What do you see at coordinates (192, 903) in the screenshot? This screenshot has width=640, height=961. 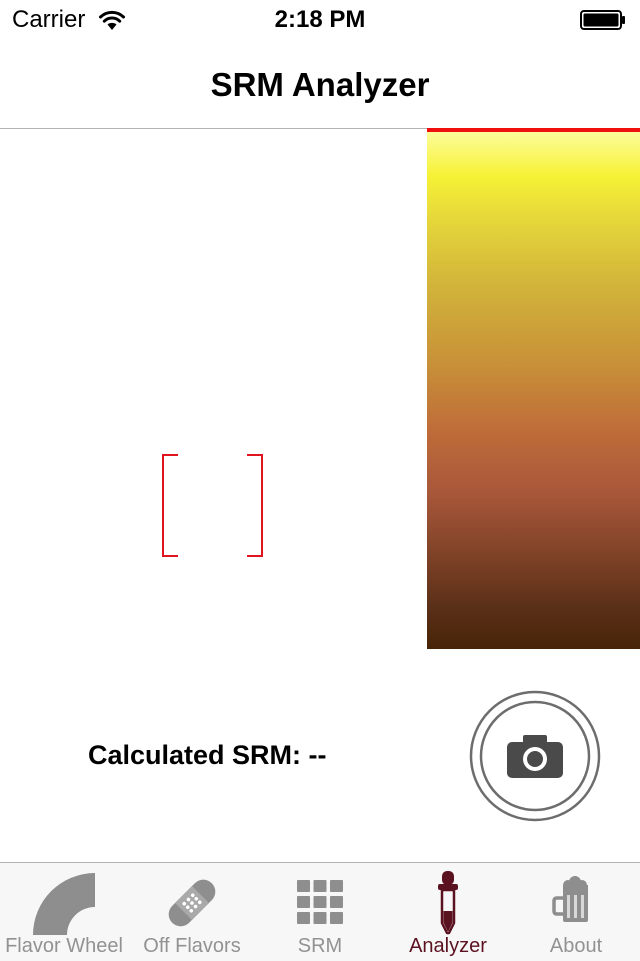 I see `bandage-icon` at bounding box center [192, 903].